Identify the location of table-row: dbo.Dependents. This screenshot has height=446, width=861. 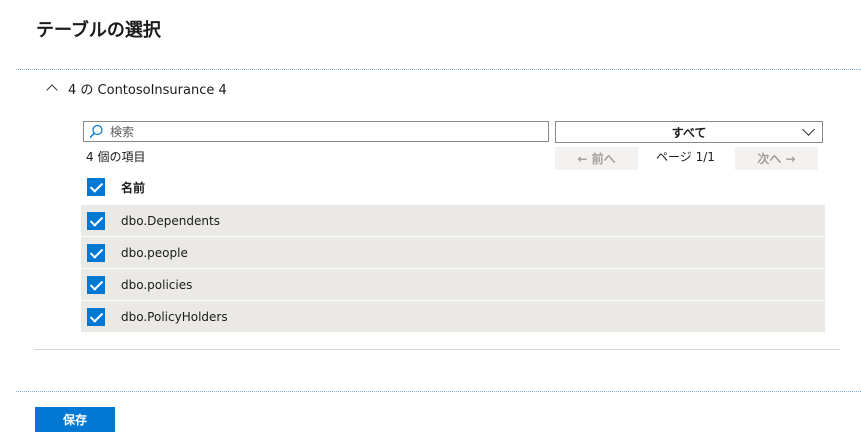
(453, 220).